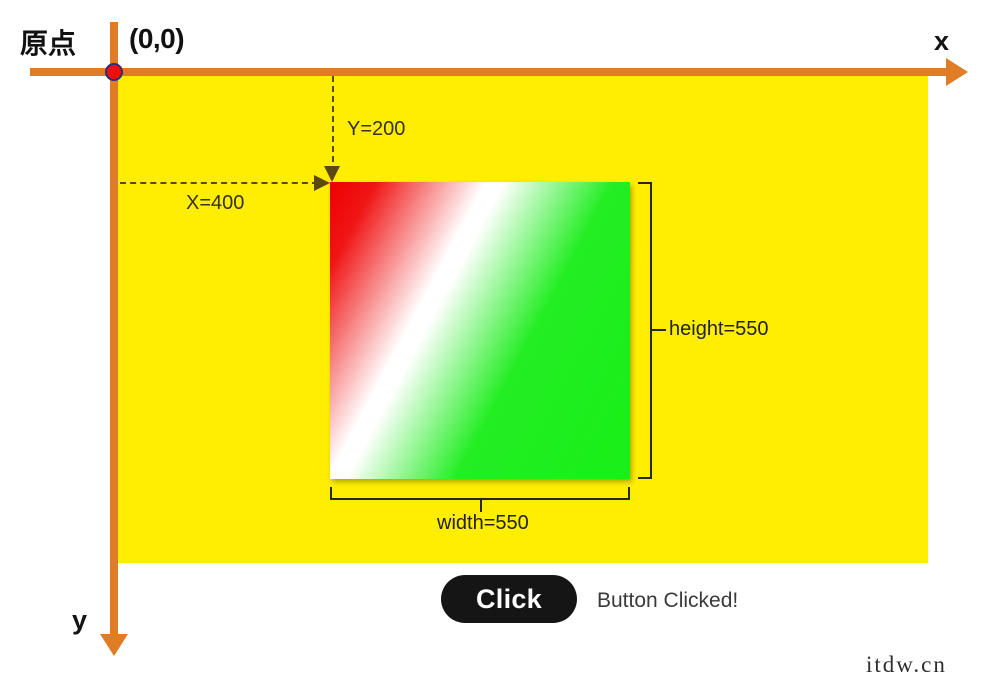 The image size is (1000, 678). I want to click on y-offset-label: Y=200, so click(376, 129).